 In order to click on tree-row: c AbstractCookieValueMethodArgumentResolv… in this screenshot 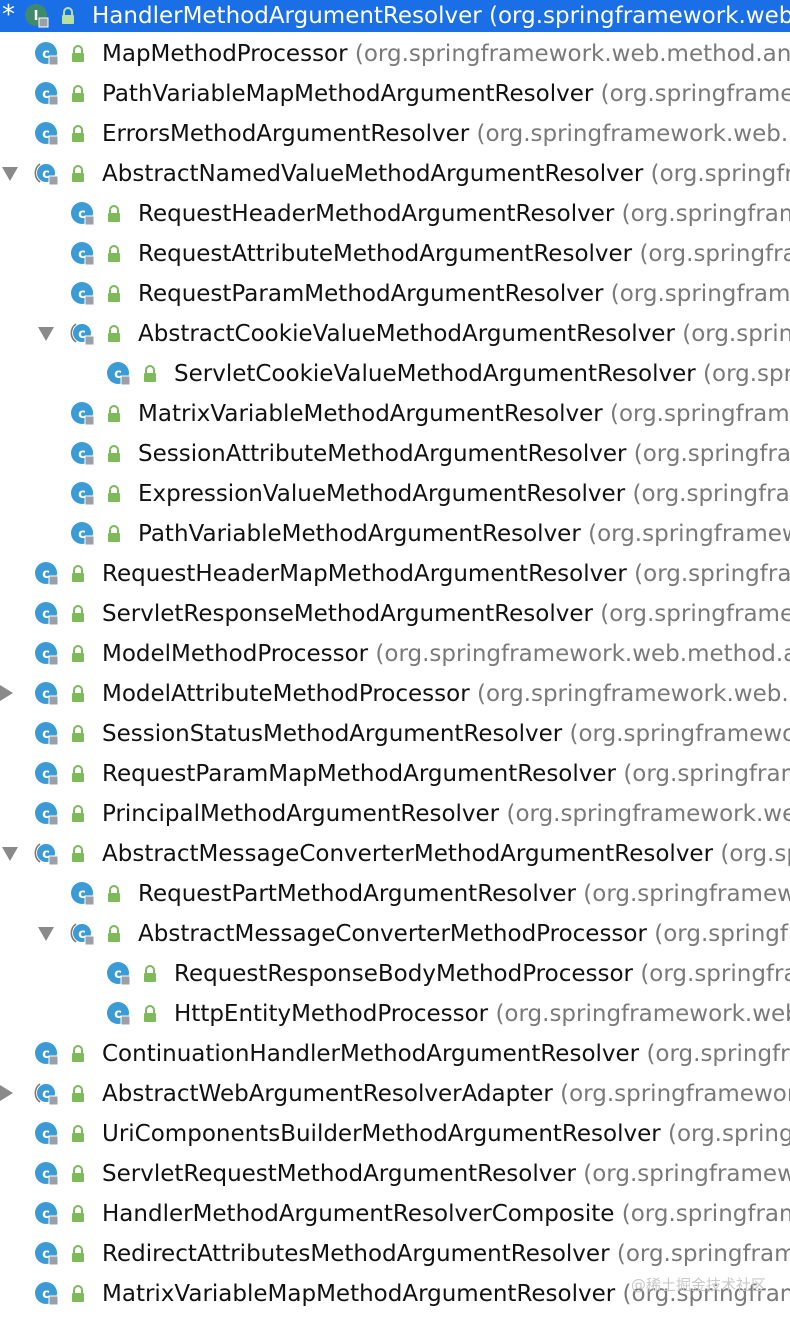, I will do `click(395, 334)`.